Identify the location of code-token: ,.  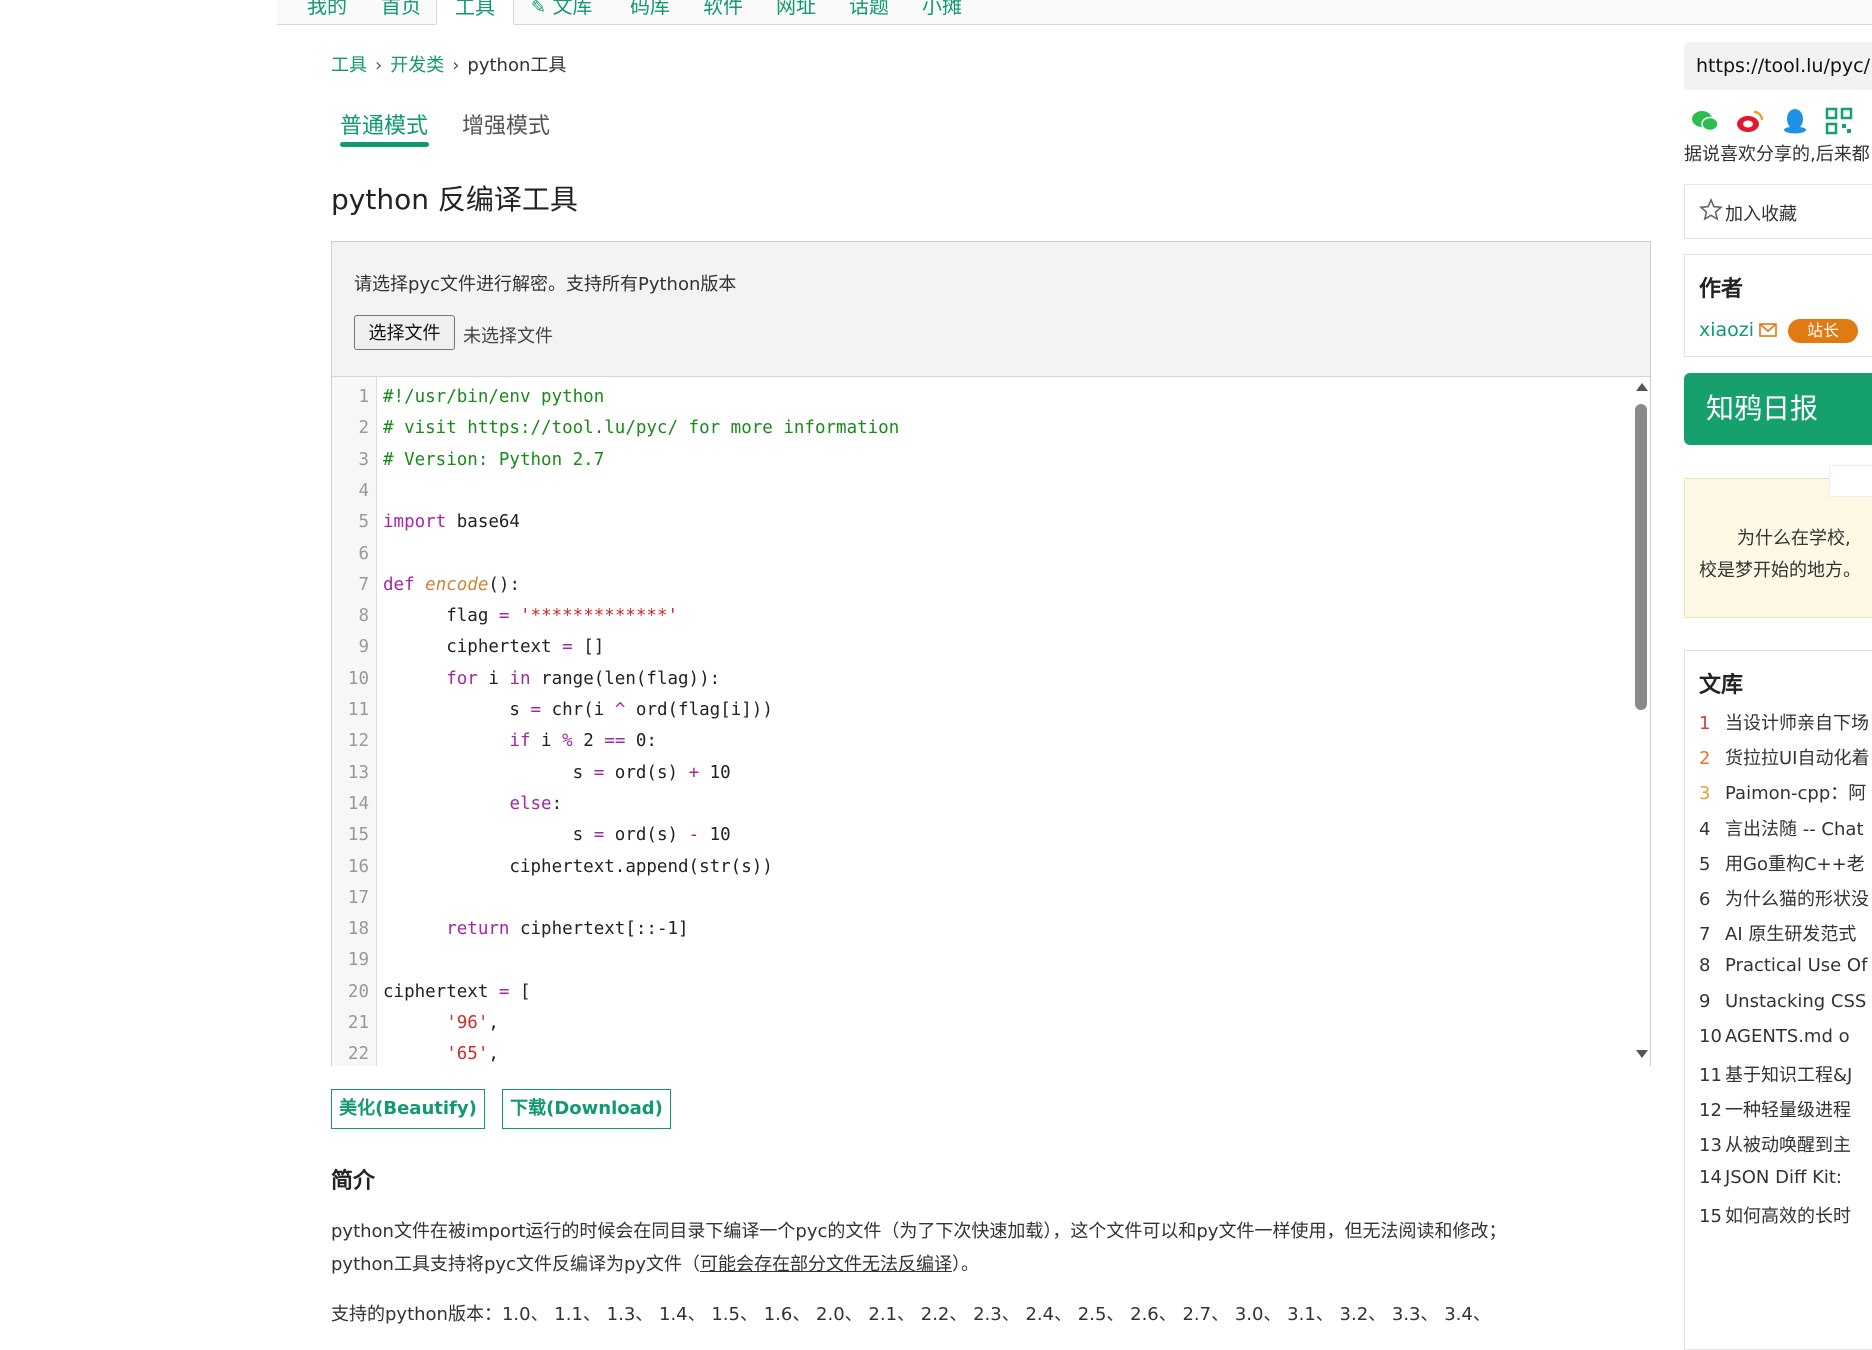
(493, 1054).